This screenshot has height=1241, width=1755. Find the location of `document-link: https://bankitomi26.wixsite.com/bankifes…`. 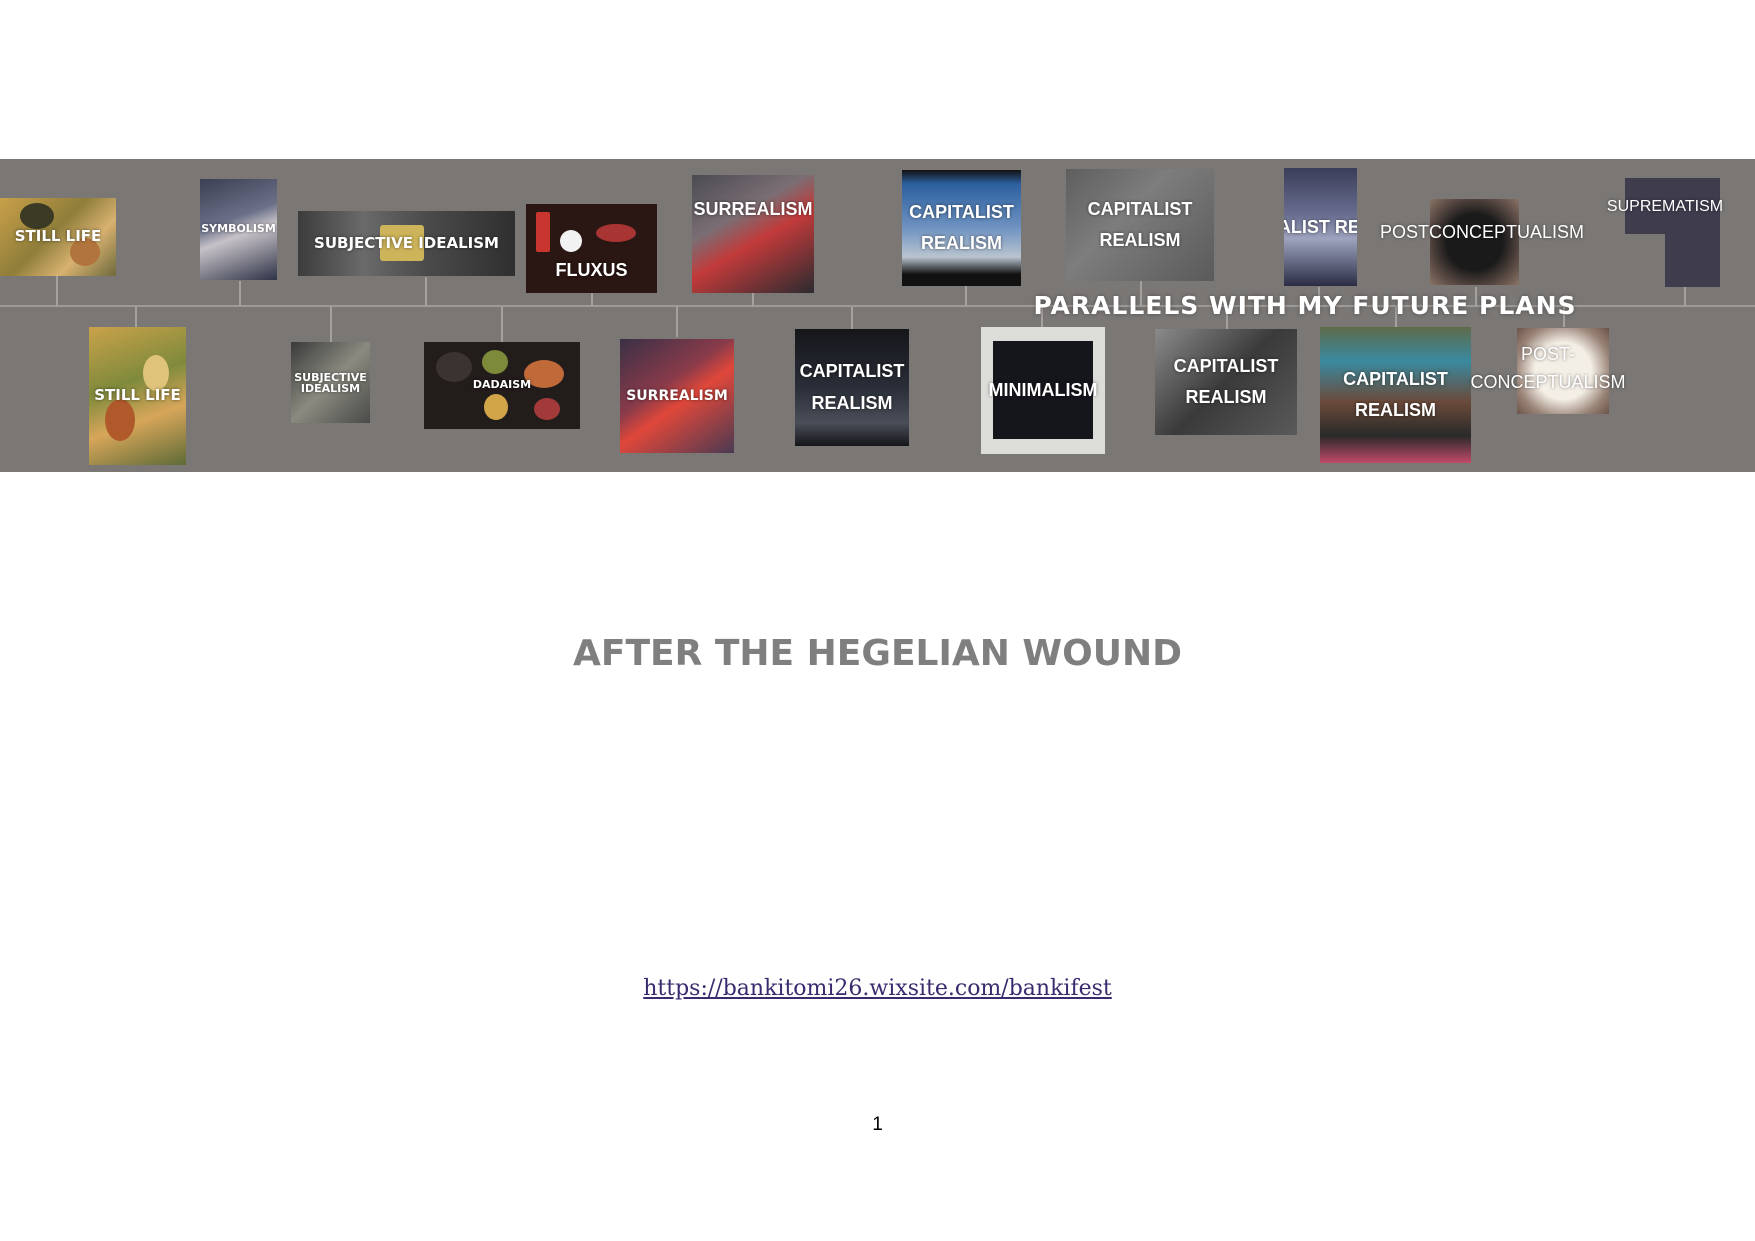

document-link: https://bankitomi26.wixsite.com/bankifes… is located at coordinates (877, 988).